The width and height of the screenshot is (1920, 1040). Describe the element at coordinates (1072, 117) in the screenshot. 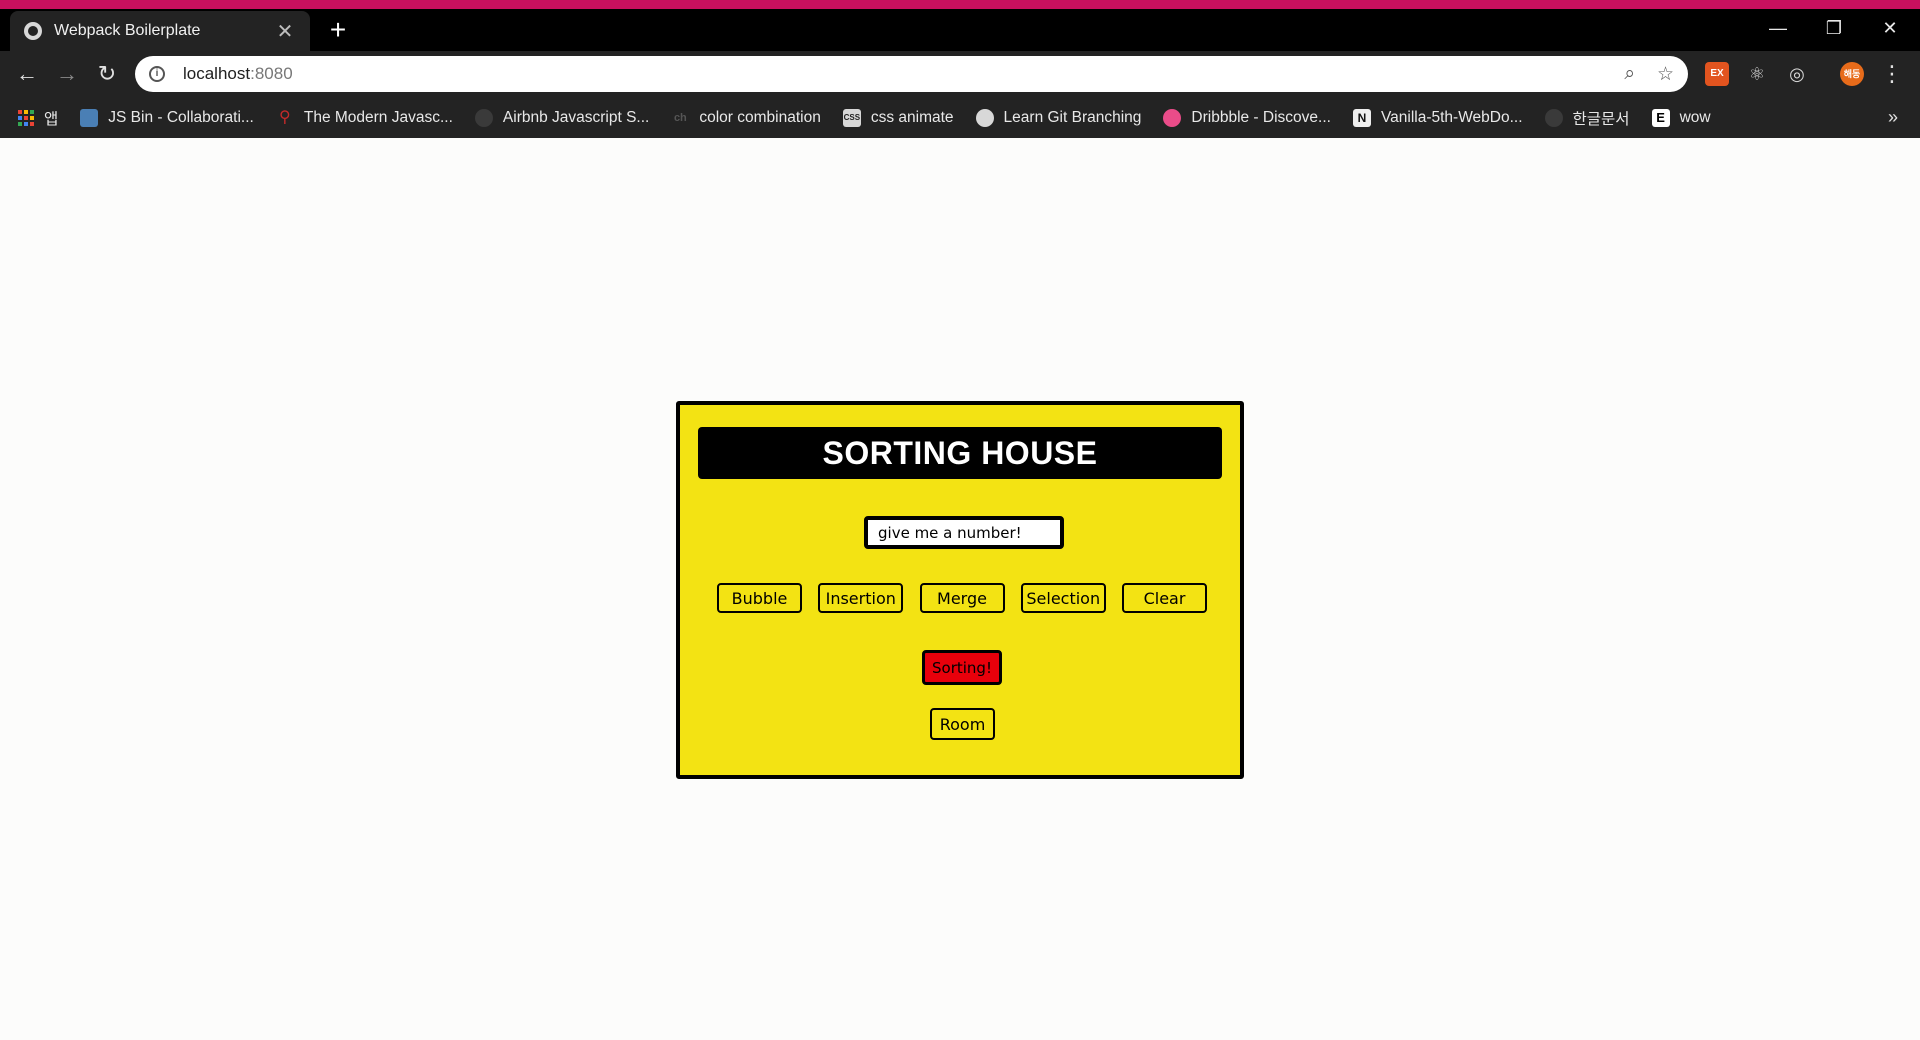

I see `bookmark-label: Learn Git Branching` at that location.